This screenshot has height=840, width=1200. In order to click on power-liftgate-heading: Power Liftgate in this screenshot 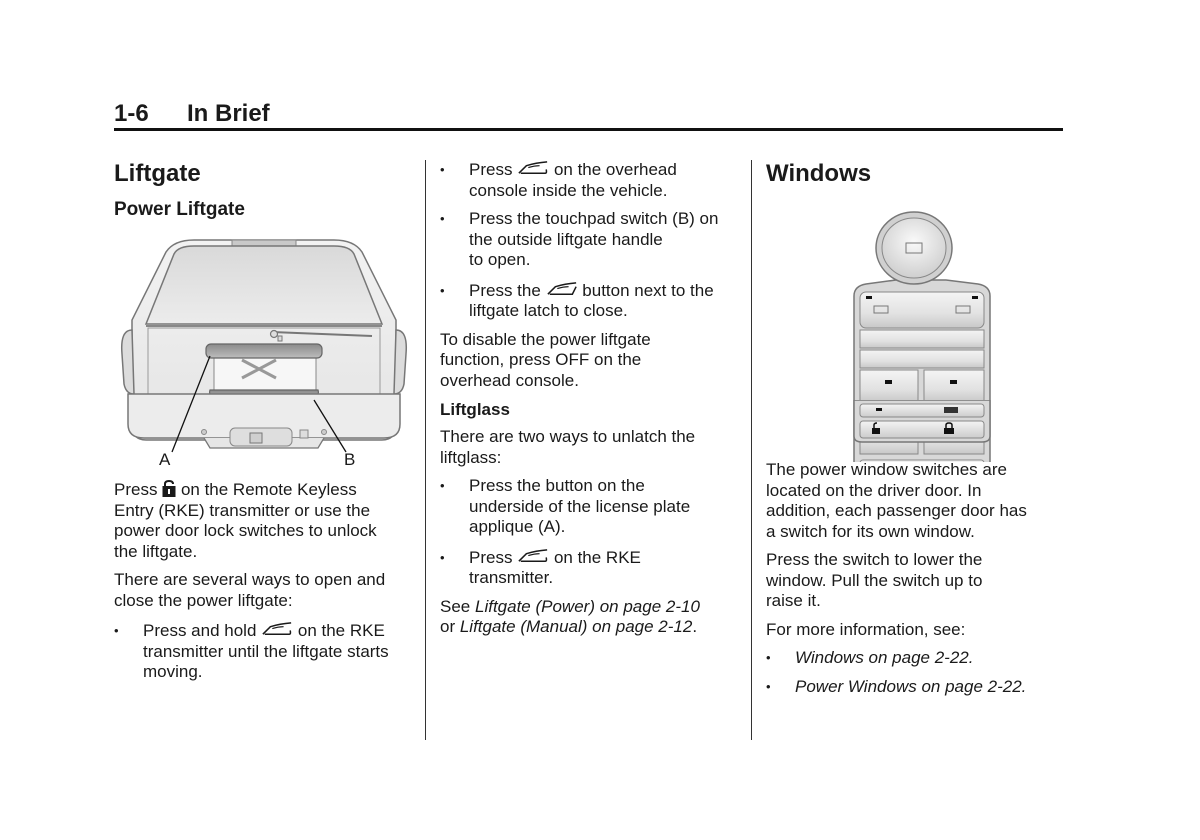, I will do `click(179, 209)`.